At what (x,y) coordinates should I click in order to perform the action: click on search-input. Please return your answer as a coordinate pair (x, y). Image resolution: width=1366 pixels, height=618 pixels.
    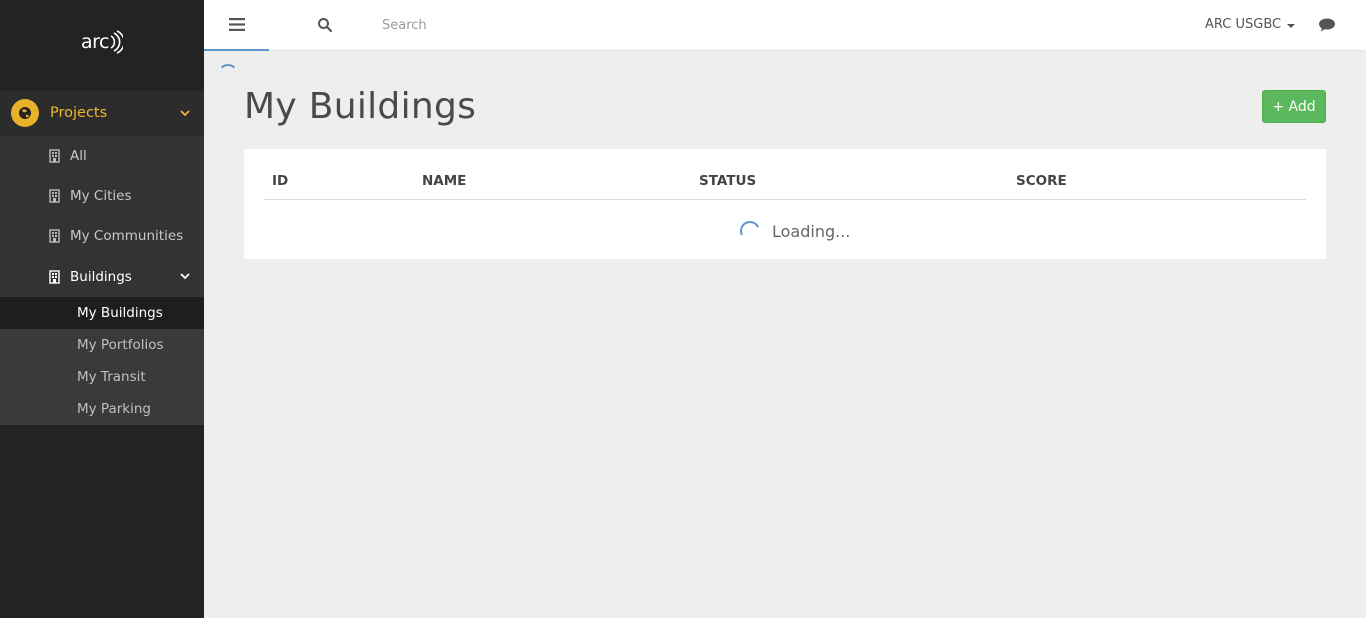
    Looking at the image, I should click on (532, 25).